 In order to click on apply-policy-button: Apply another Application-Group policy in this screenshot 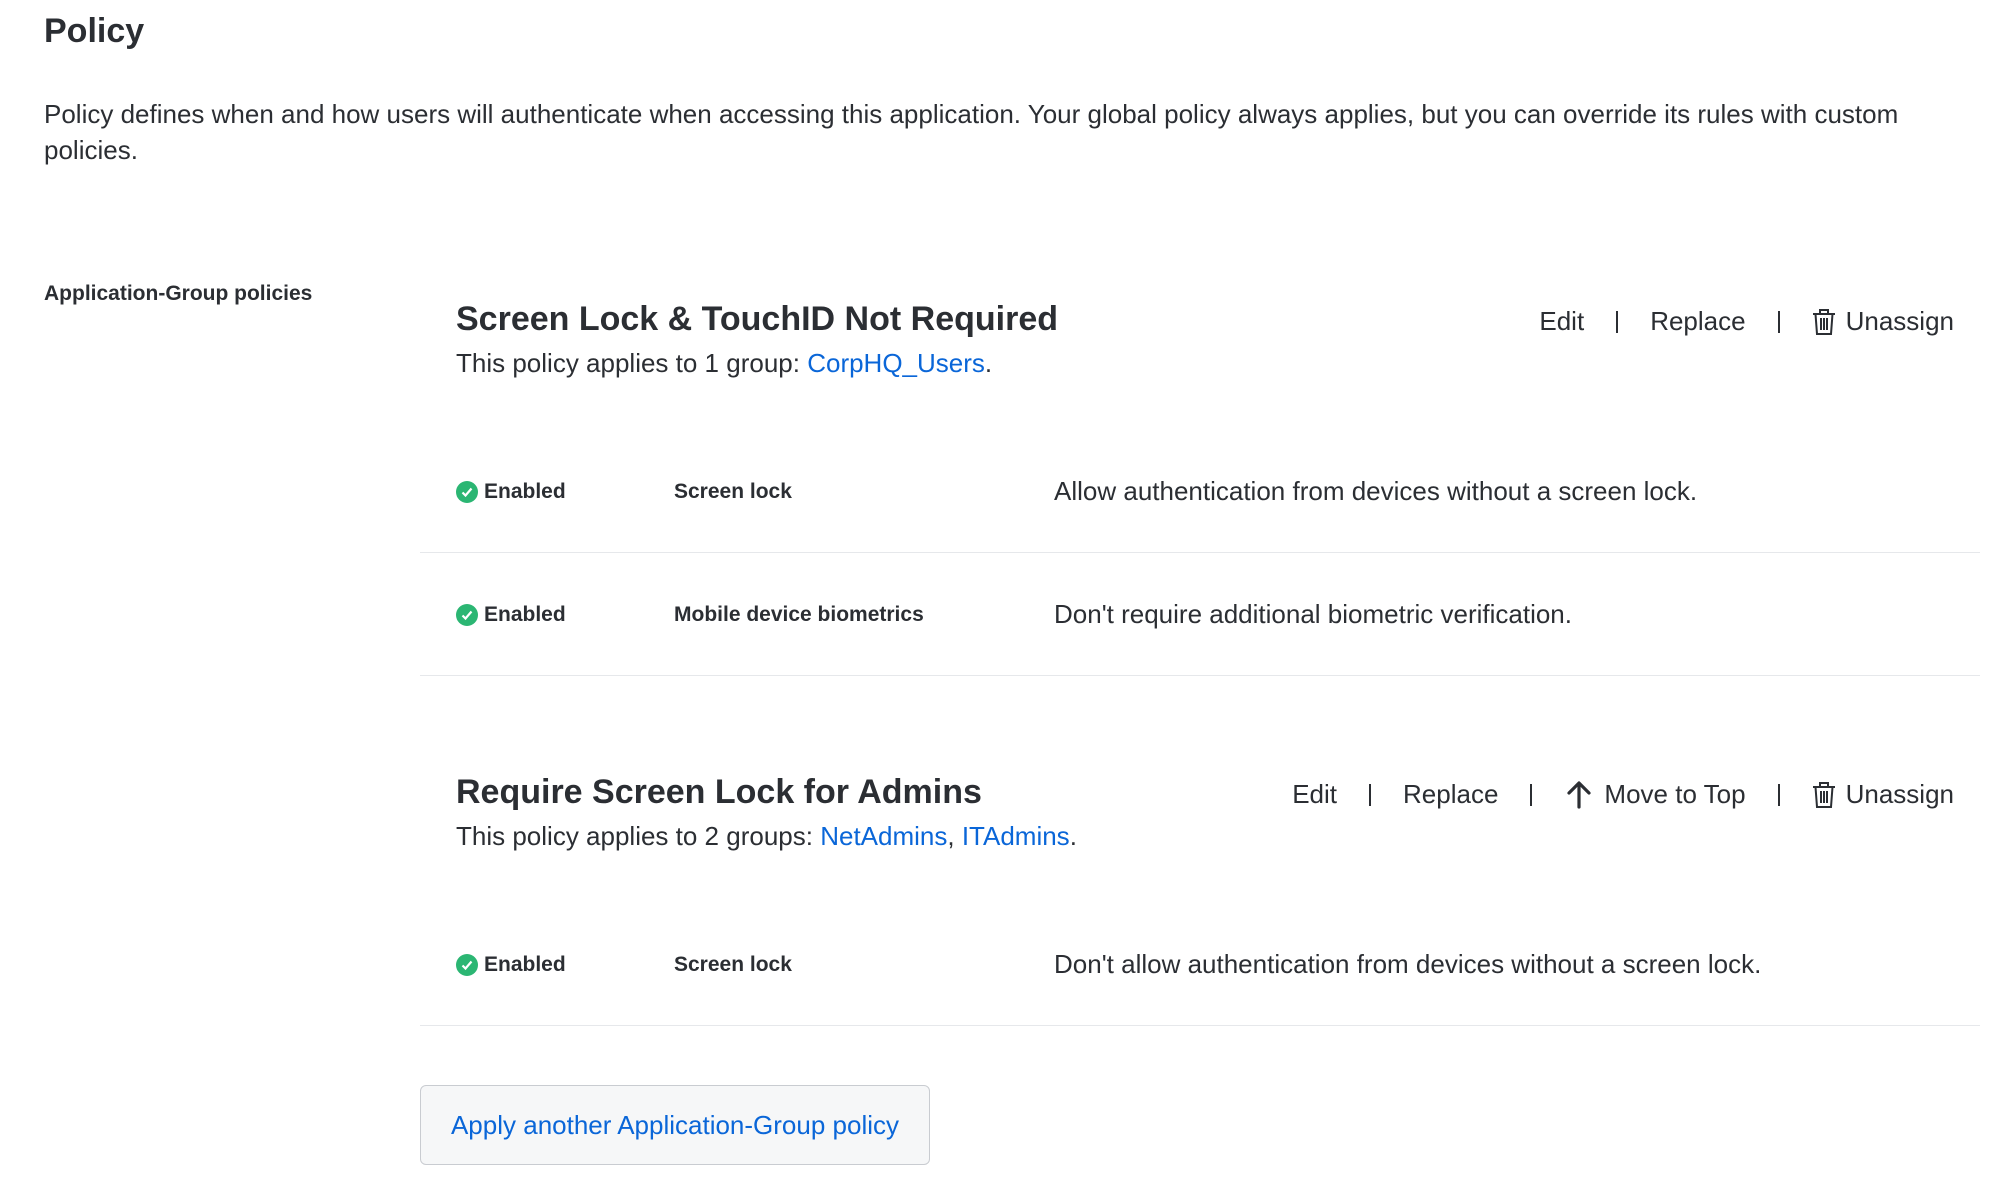, I will do `click(675, 1125)`.